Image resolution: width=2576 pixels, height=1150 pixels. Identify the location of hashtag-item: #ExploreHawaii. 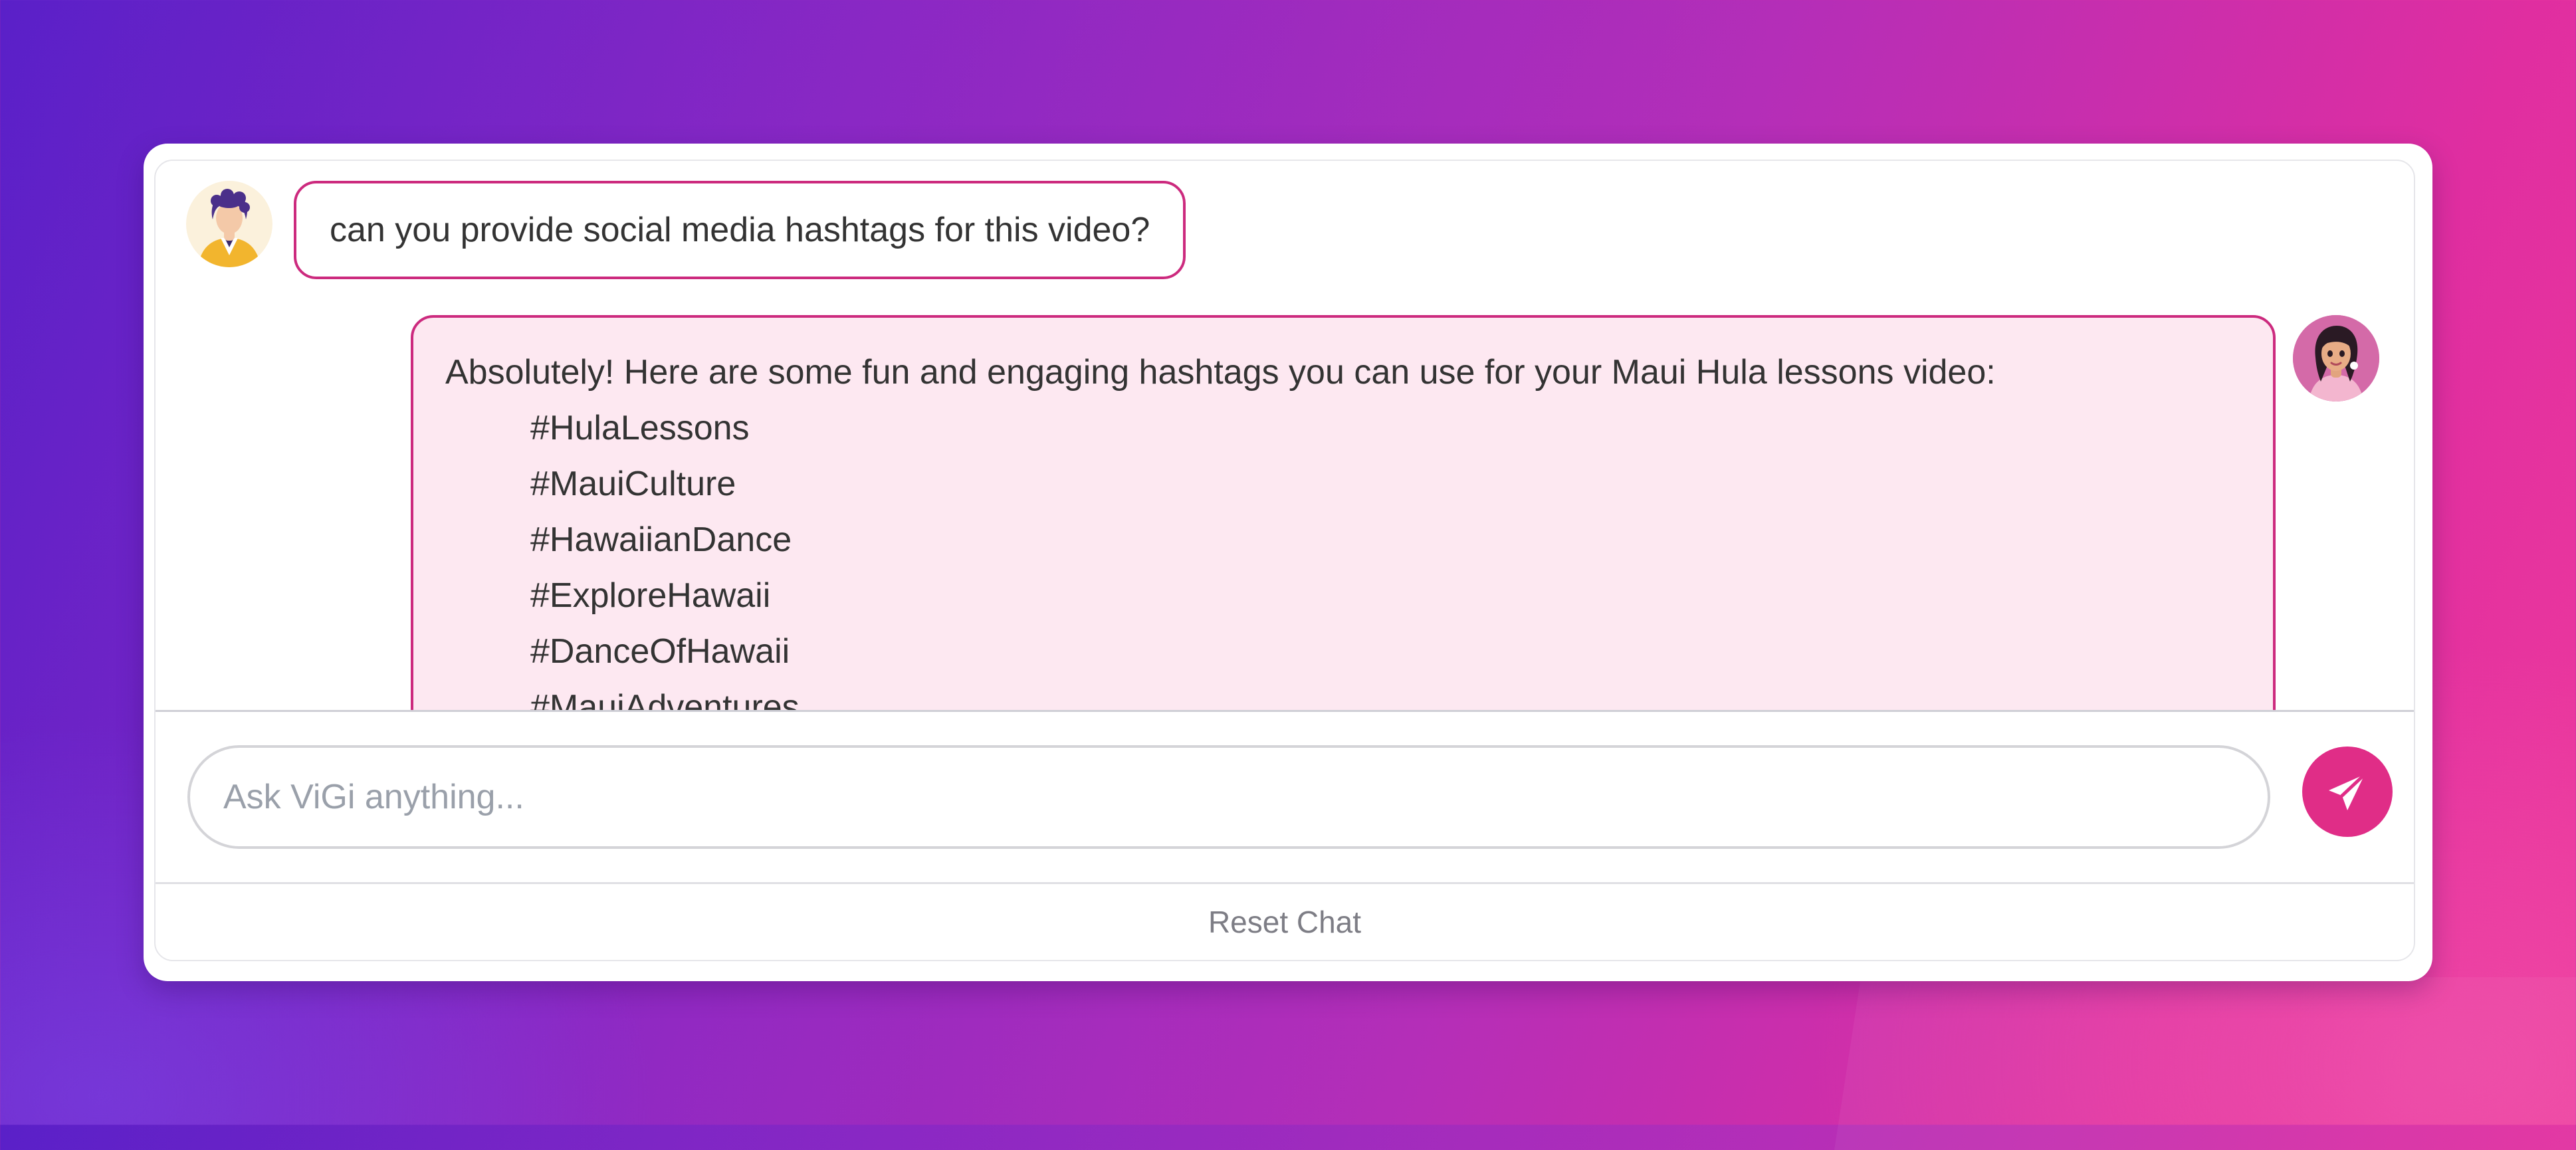
(650, 595).